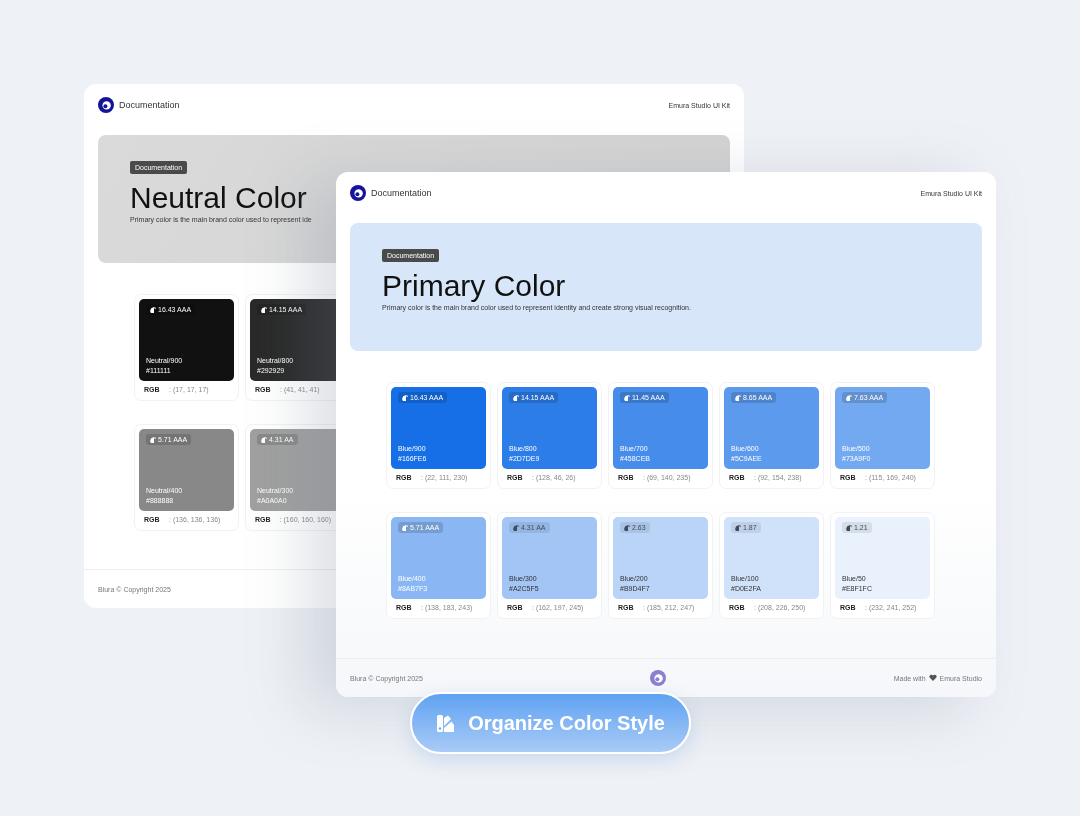 The width and height of the screenshot is (1080, 816). What do you see at coordinates (218, 198) in the screenshot?
I see `page-title: Neutral Color` at bounding box center [218, 198].